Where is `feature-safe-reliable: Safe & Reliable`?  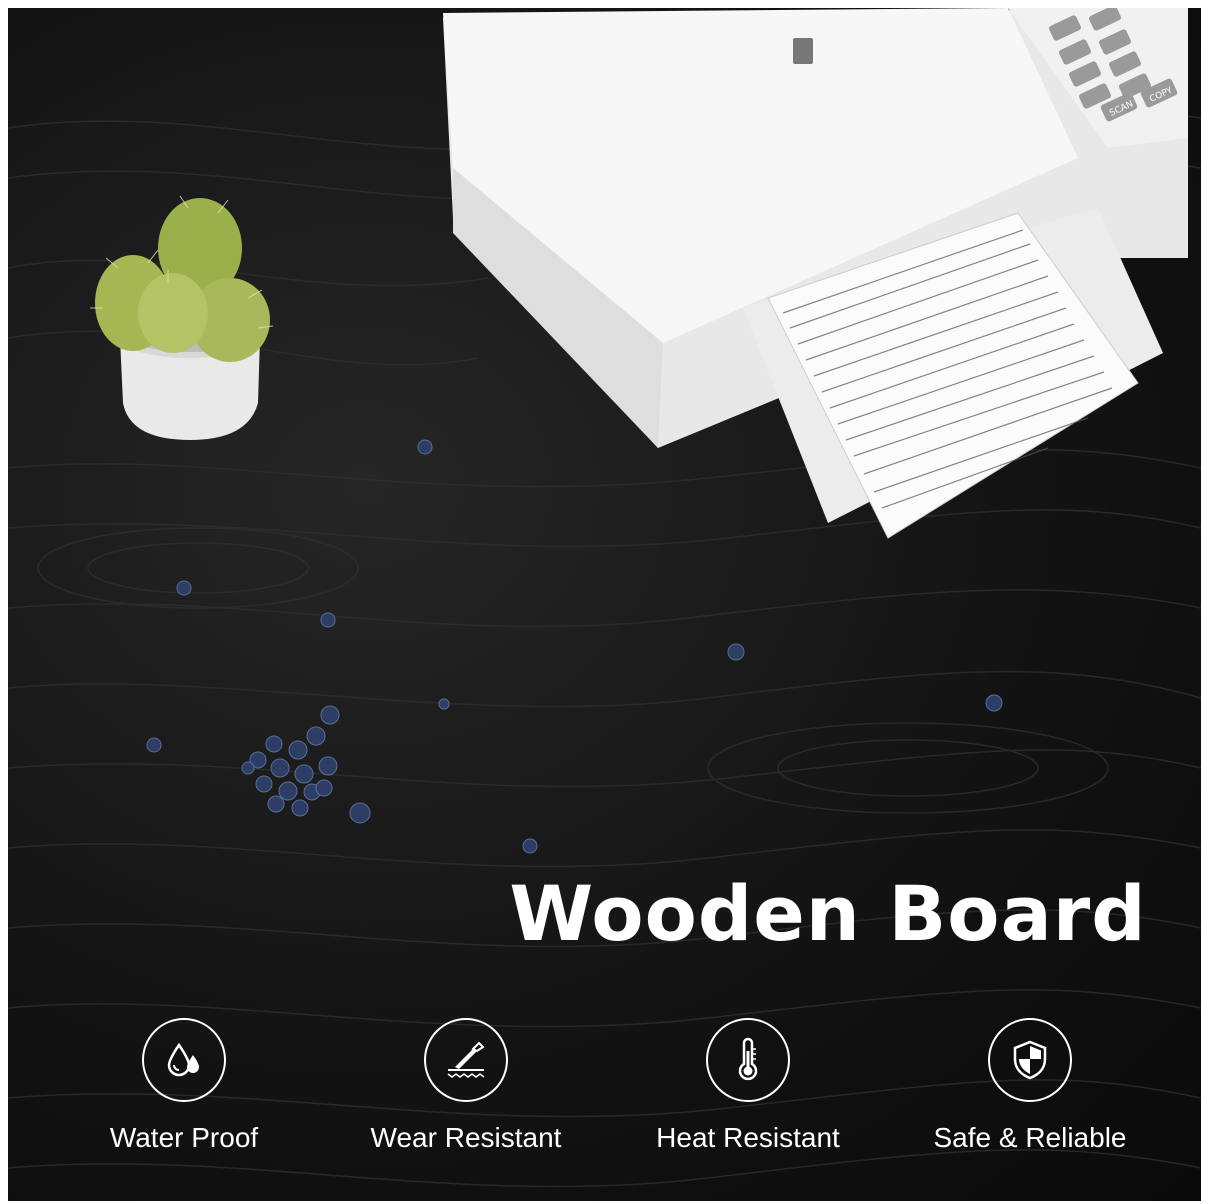 feature-safe-reliable: Safe & Reliable is located at coordinates (1030, 1086).